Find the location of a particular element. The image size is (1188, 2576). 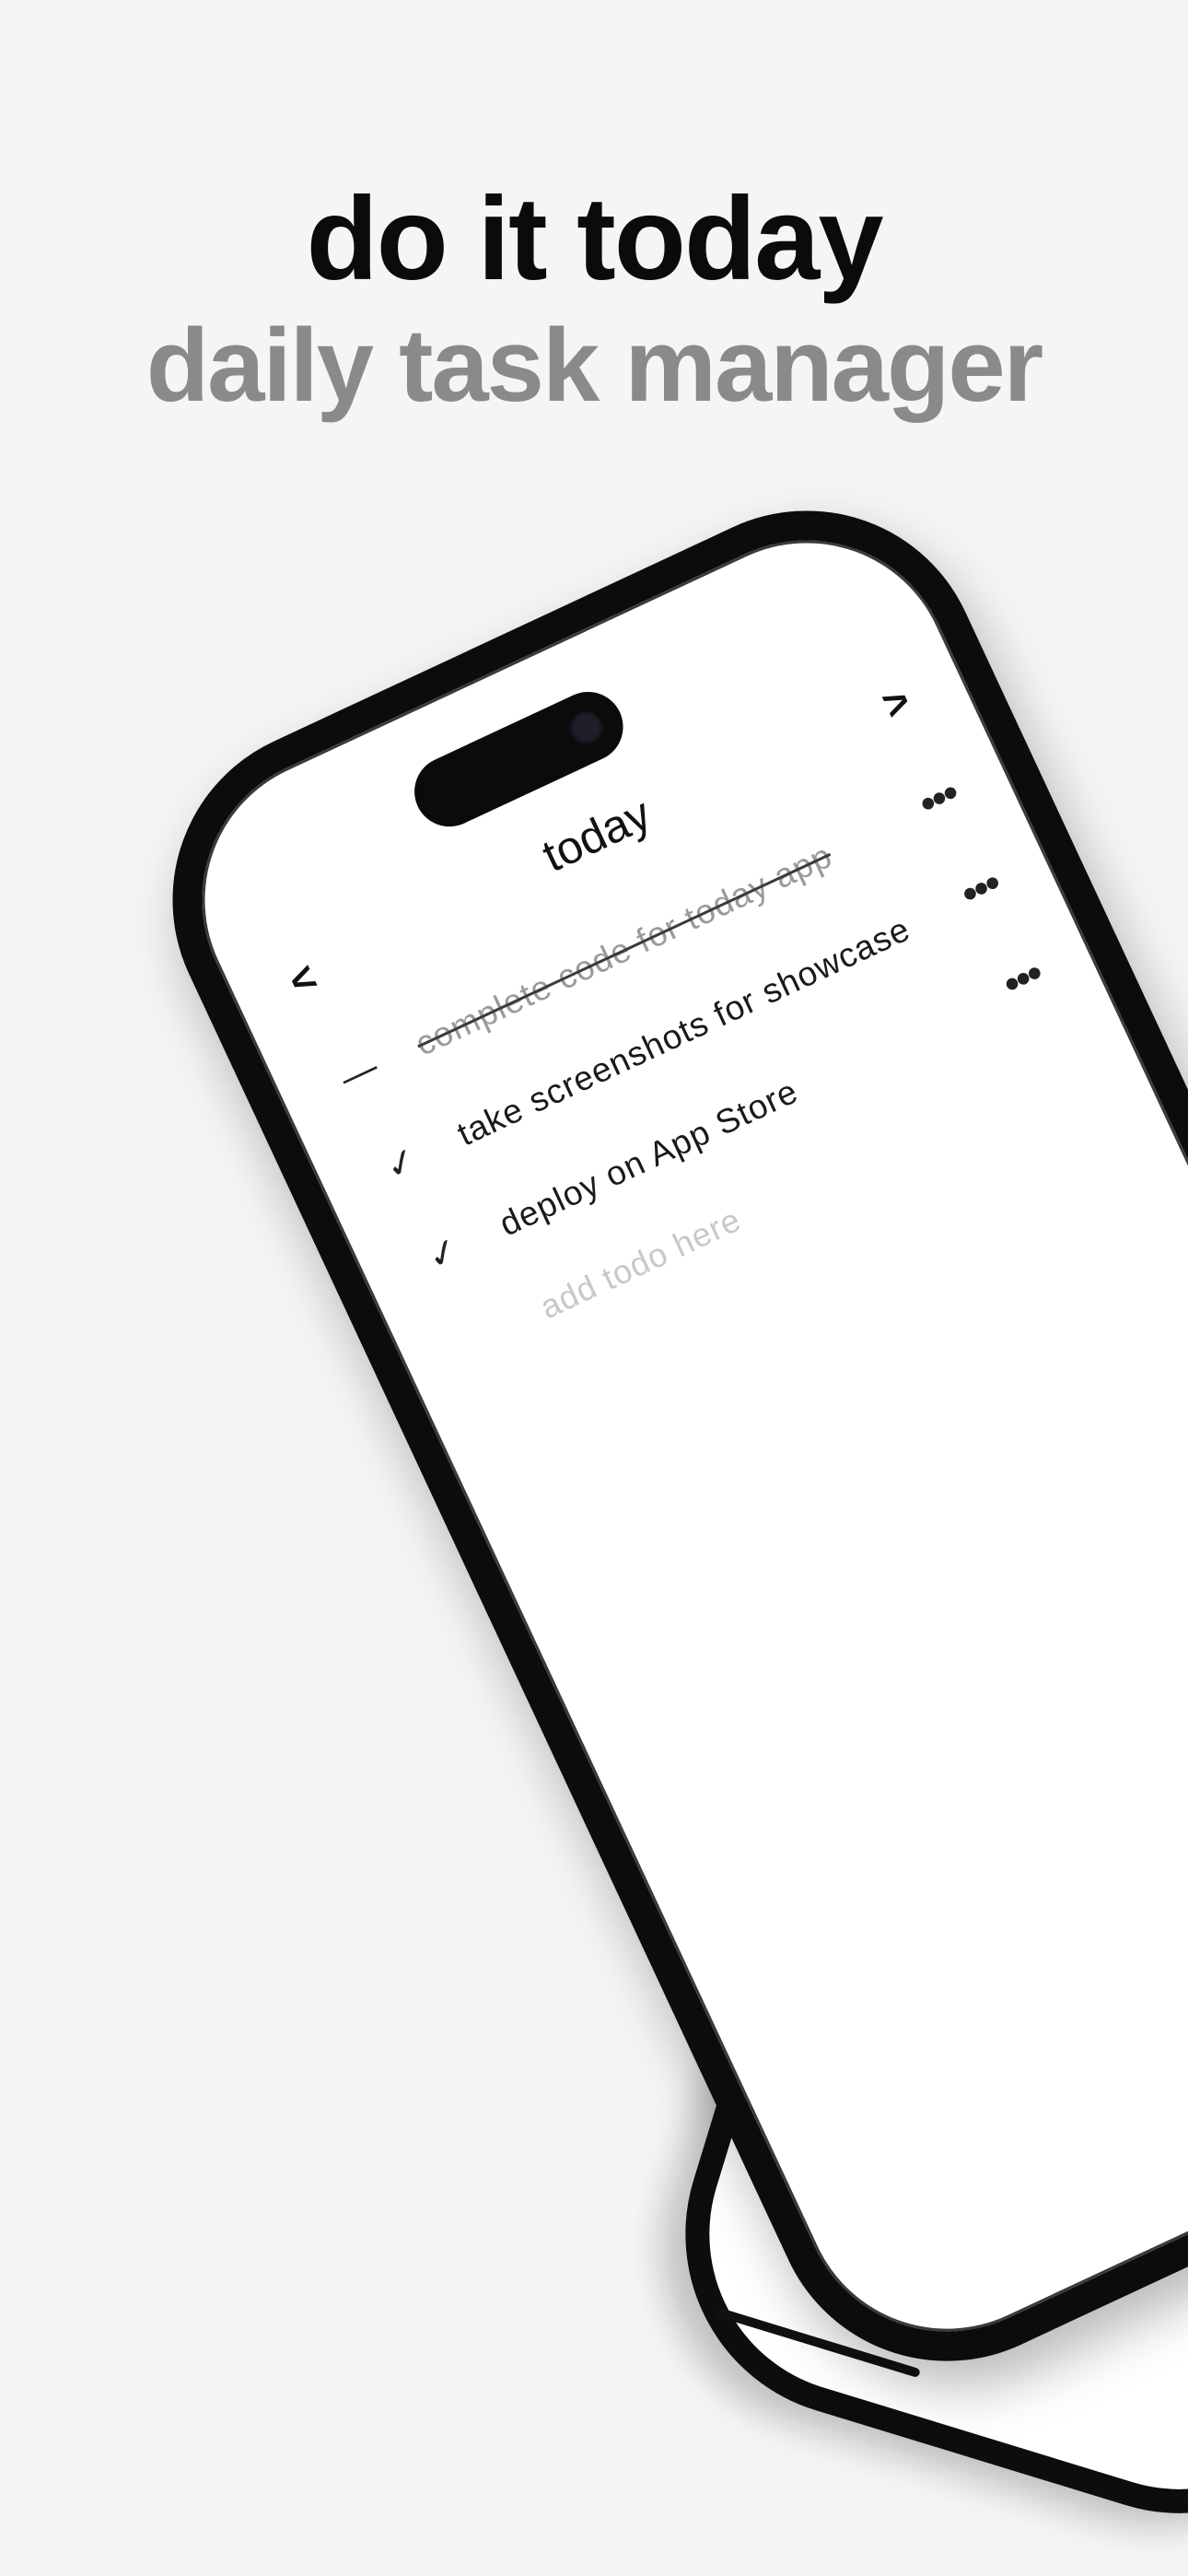

dash-icon: — is located at coordinates (358, 1073).